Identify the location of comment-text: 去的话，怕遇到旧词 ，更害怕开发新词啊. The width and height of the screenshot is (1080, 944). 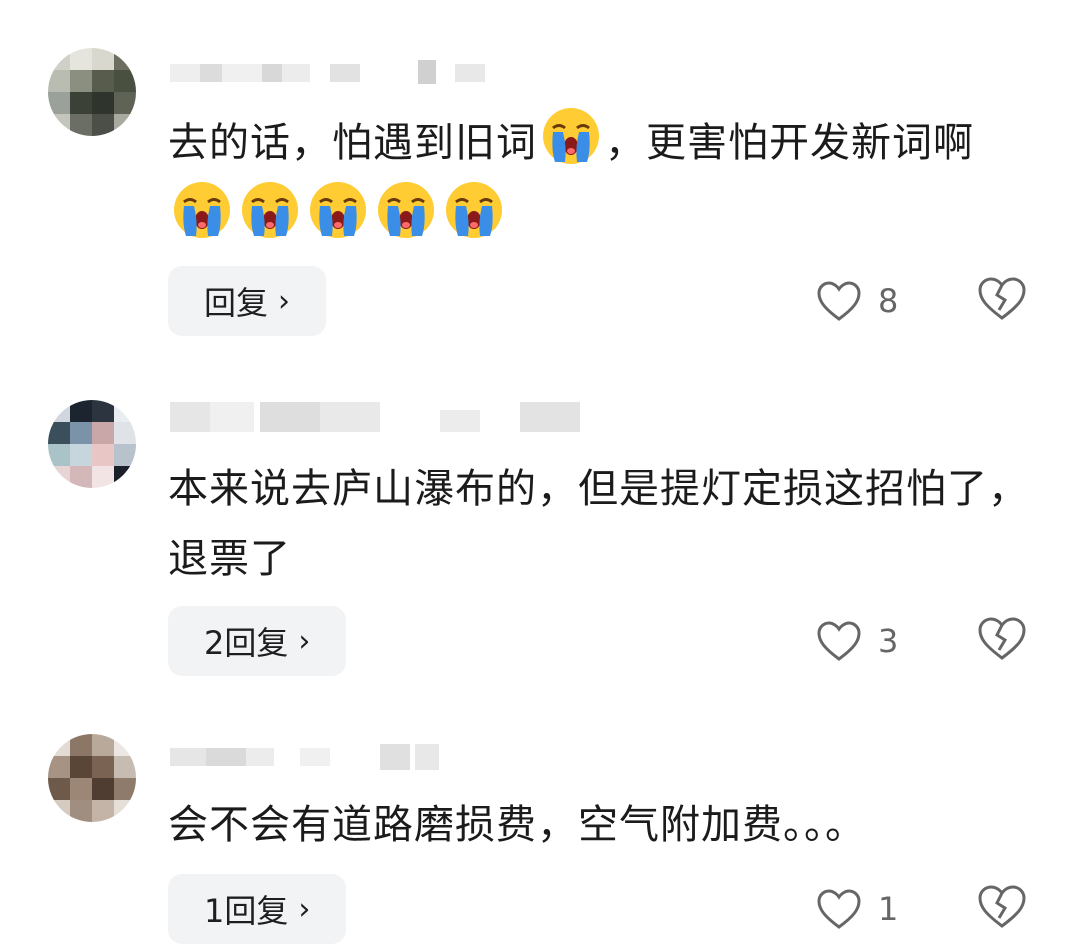
(603, 178).